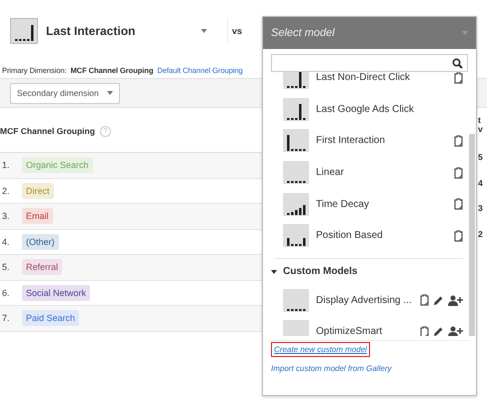 The height and width of the screenshot is (400, 487). Describe the element at coordinates (472, 235) in the screenshot. I see `scrollbar-thumb` at that location.